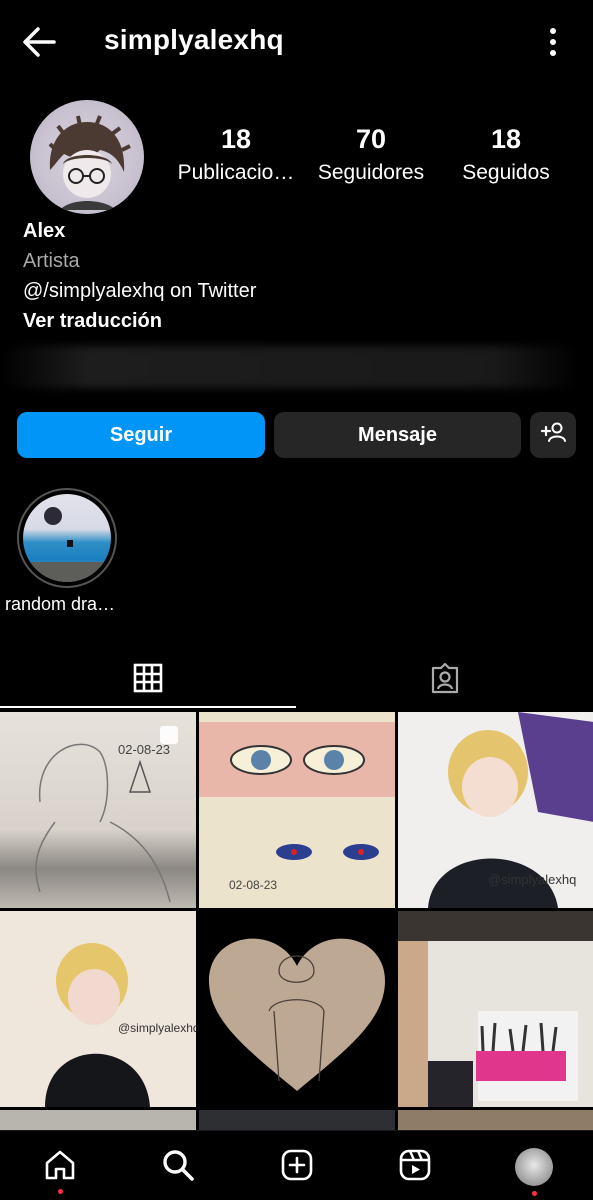 The height and width of the screenshot is (1200, 593). I want to click on nav-reels, so click(415, 1167).